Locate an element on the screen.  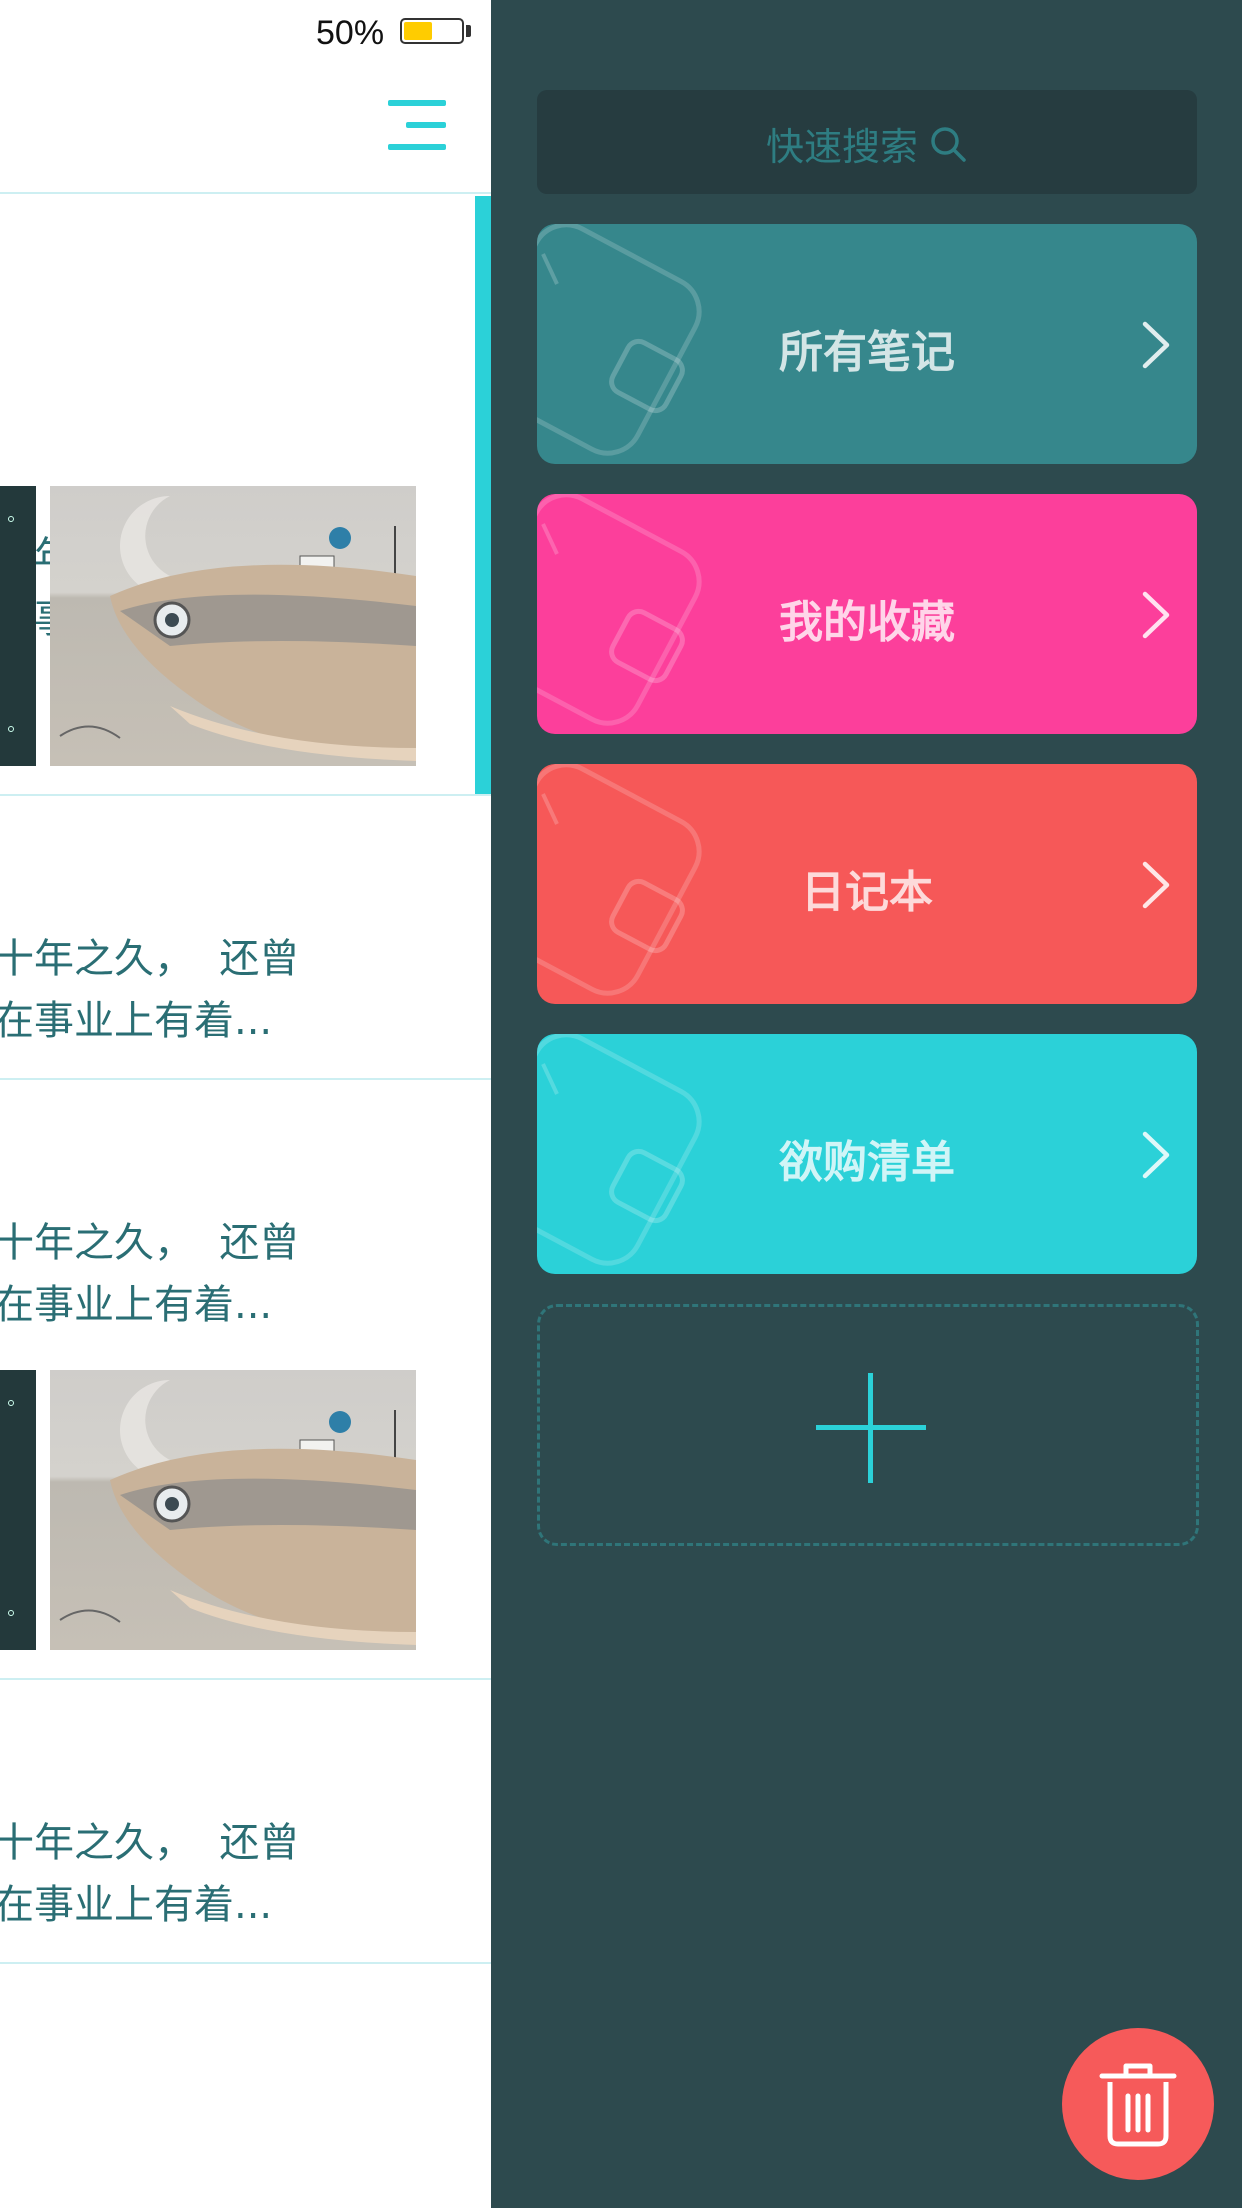
category-diary: 日记本 is located at coordinates (867, 884).